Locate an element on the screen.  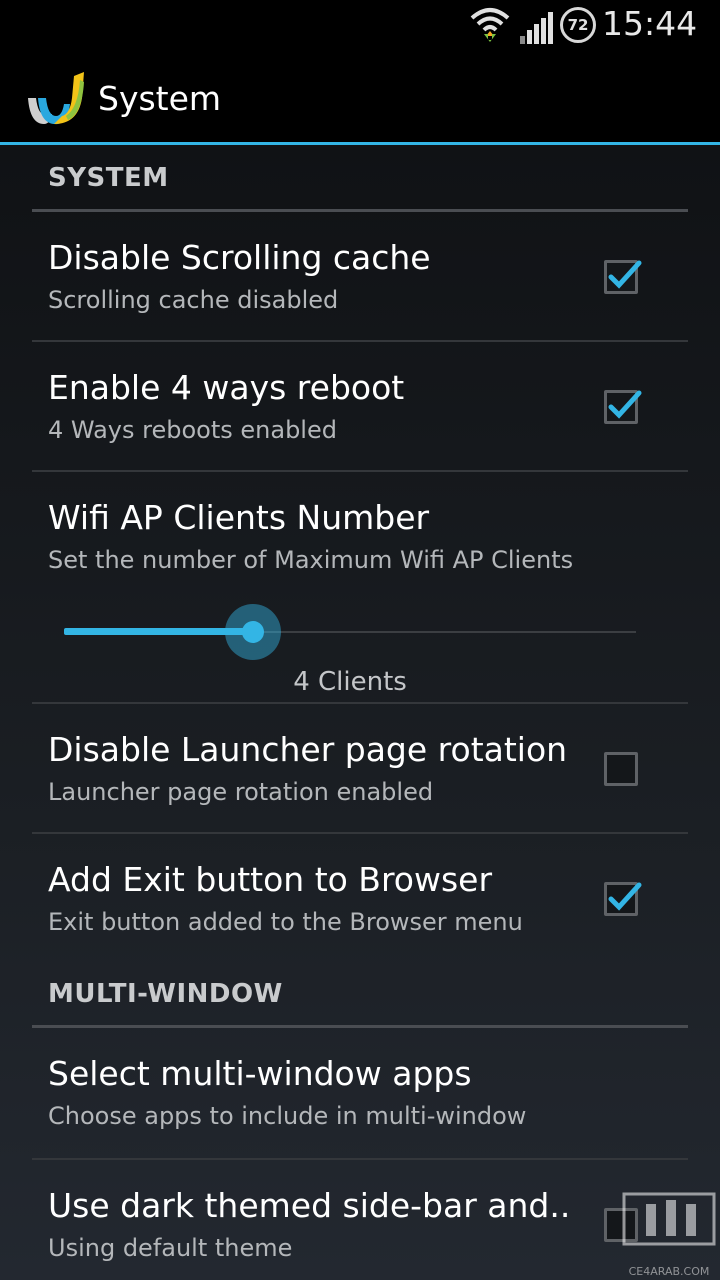
app-logo-icon is located at coordinates (57, 98).